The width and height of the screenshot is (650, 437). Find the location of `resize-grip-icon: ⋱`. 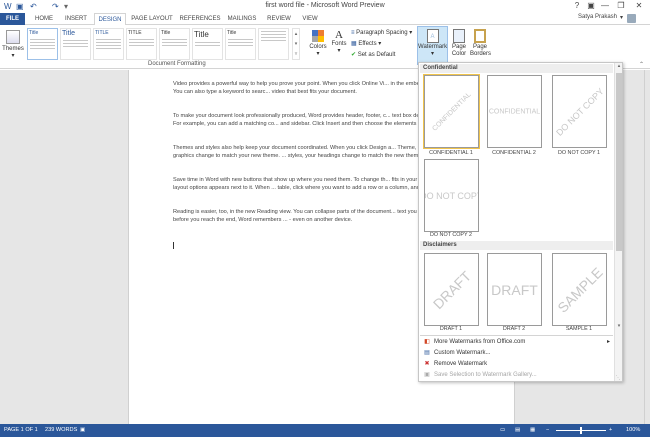

resize-grip-icon: ⋱ is located at coordinates (618, 378).